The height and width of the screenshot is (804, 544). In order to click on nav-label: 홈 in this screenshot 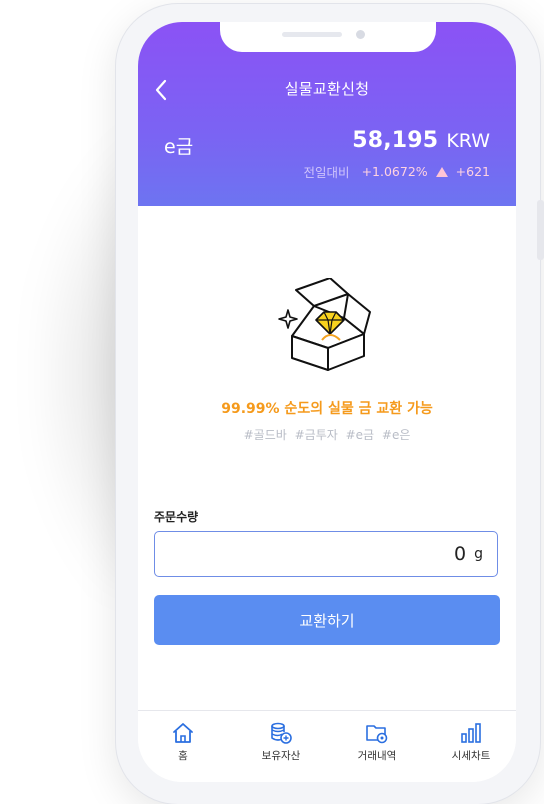, I will do `click(183, 756)`.